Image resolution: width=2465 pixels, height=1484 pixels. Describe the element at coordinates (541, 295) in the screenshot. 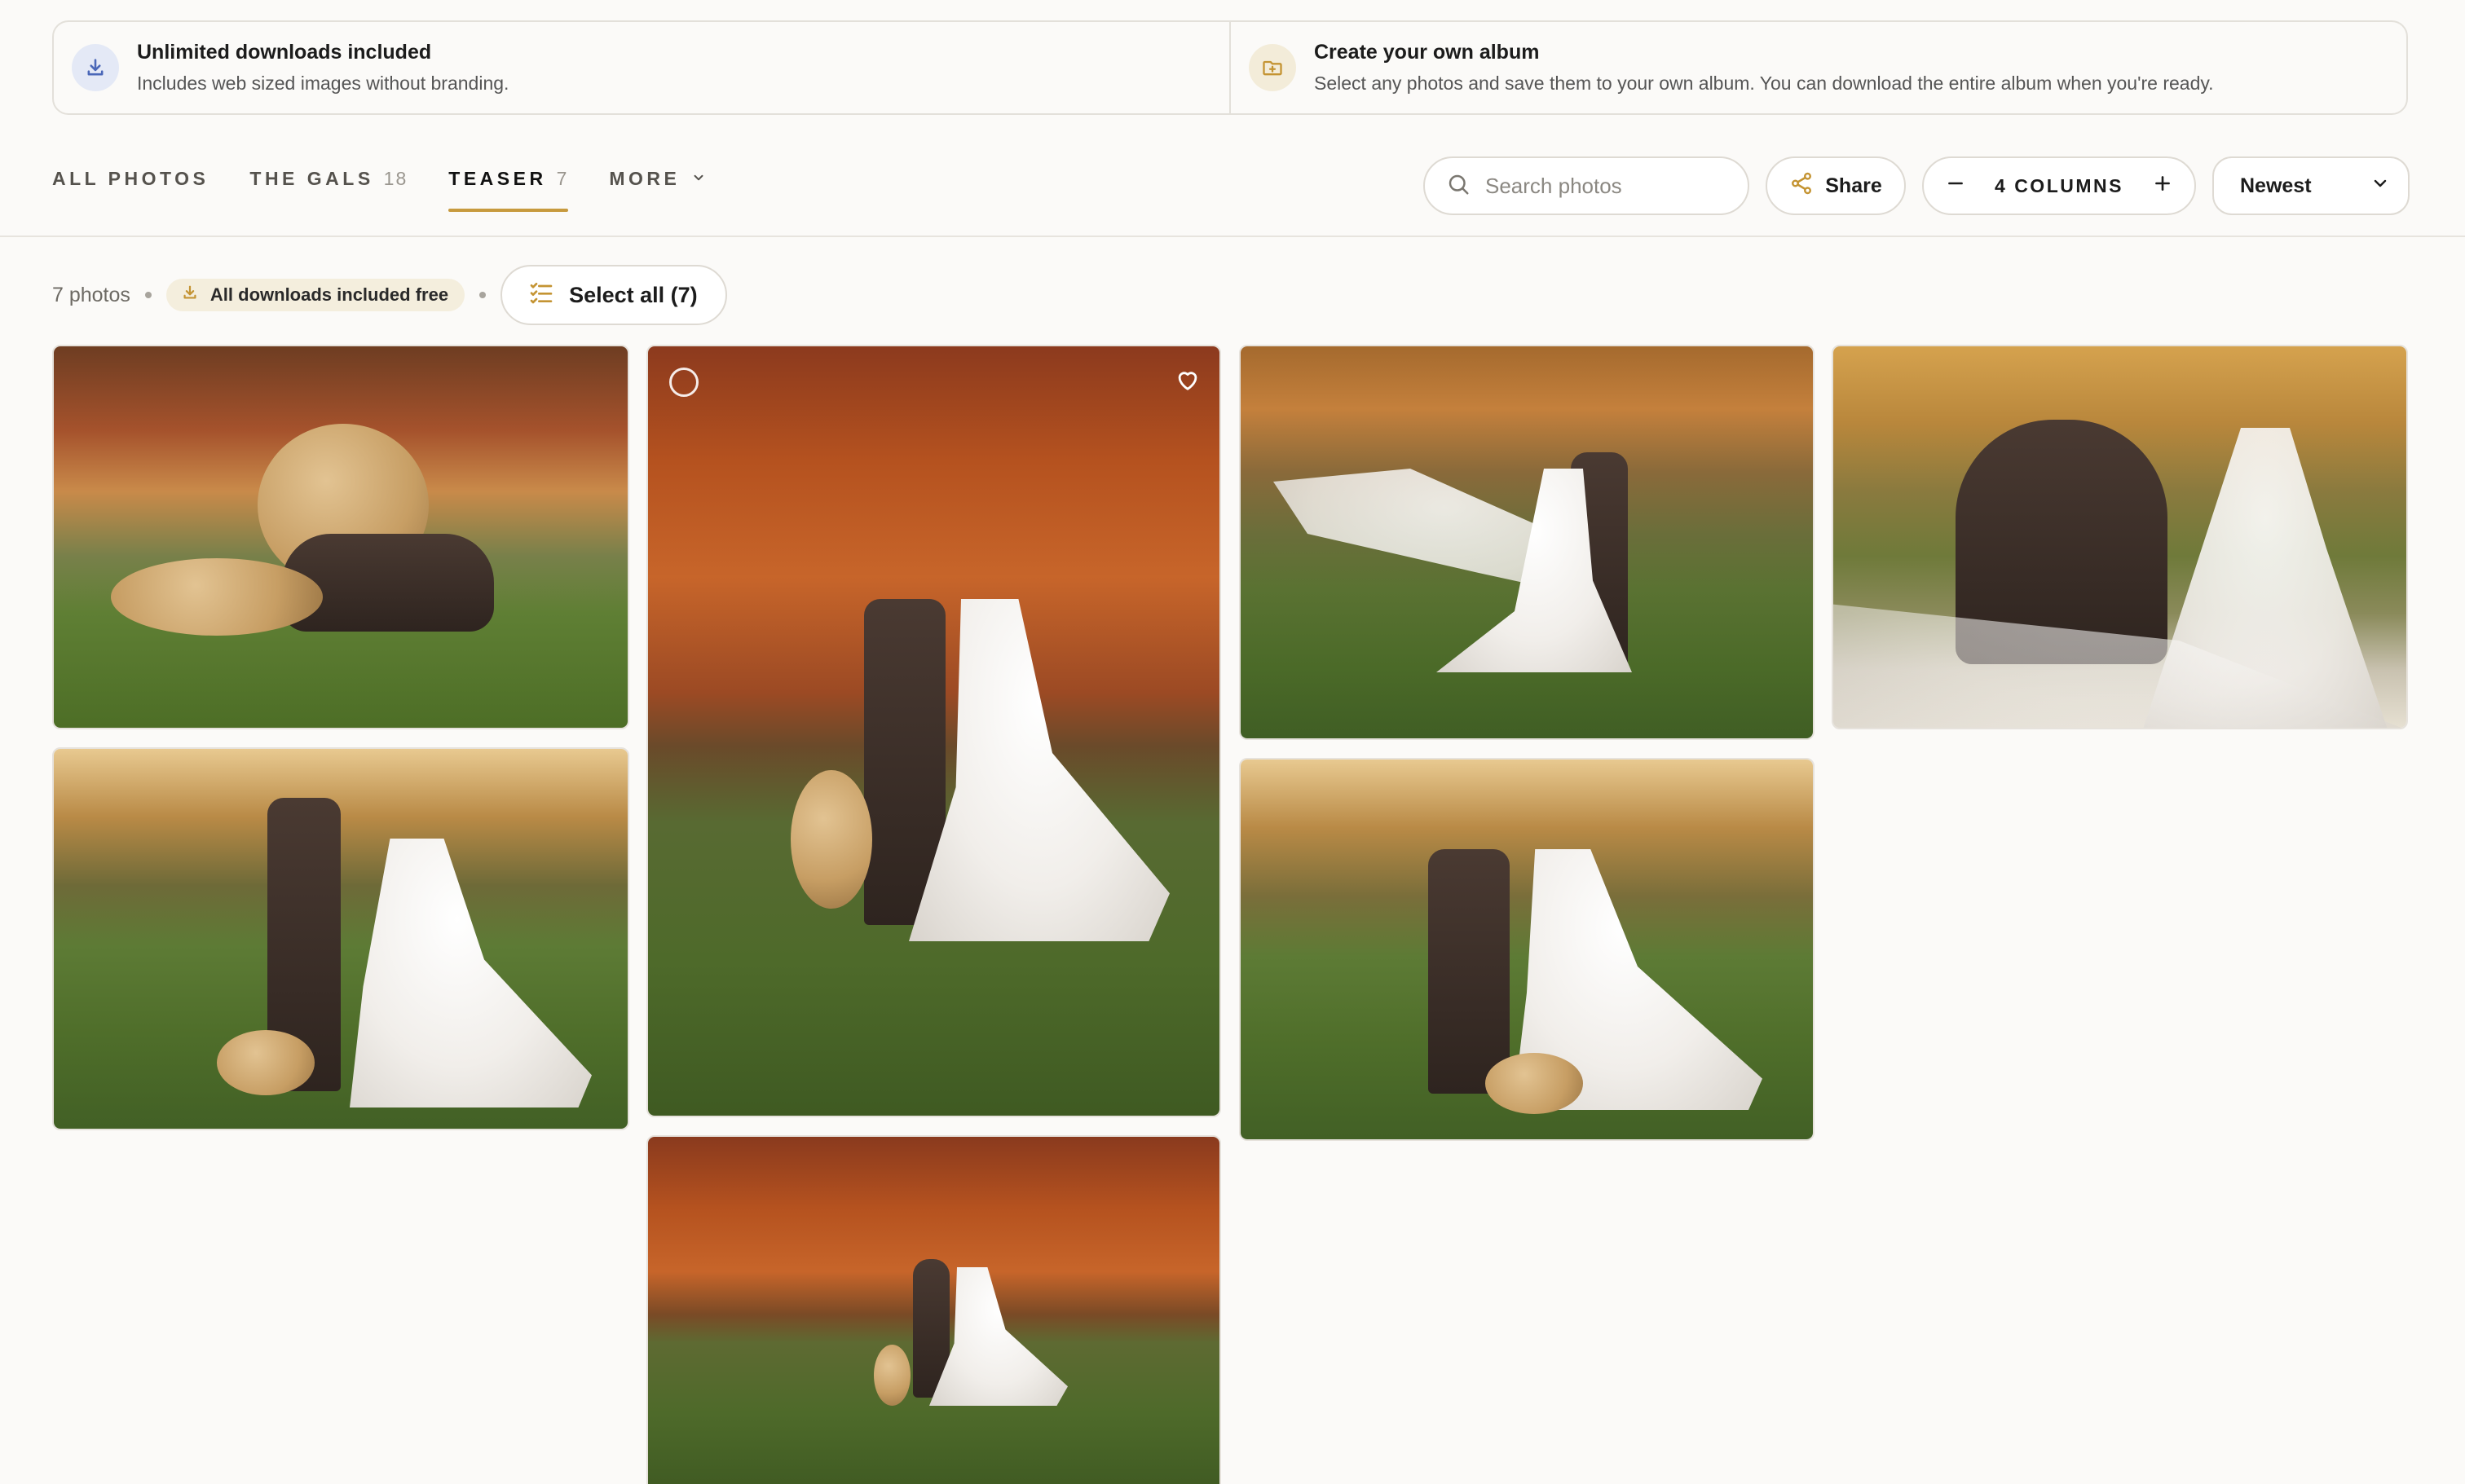

I see `checklist-icon` at that location.